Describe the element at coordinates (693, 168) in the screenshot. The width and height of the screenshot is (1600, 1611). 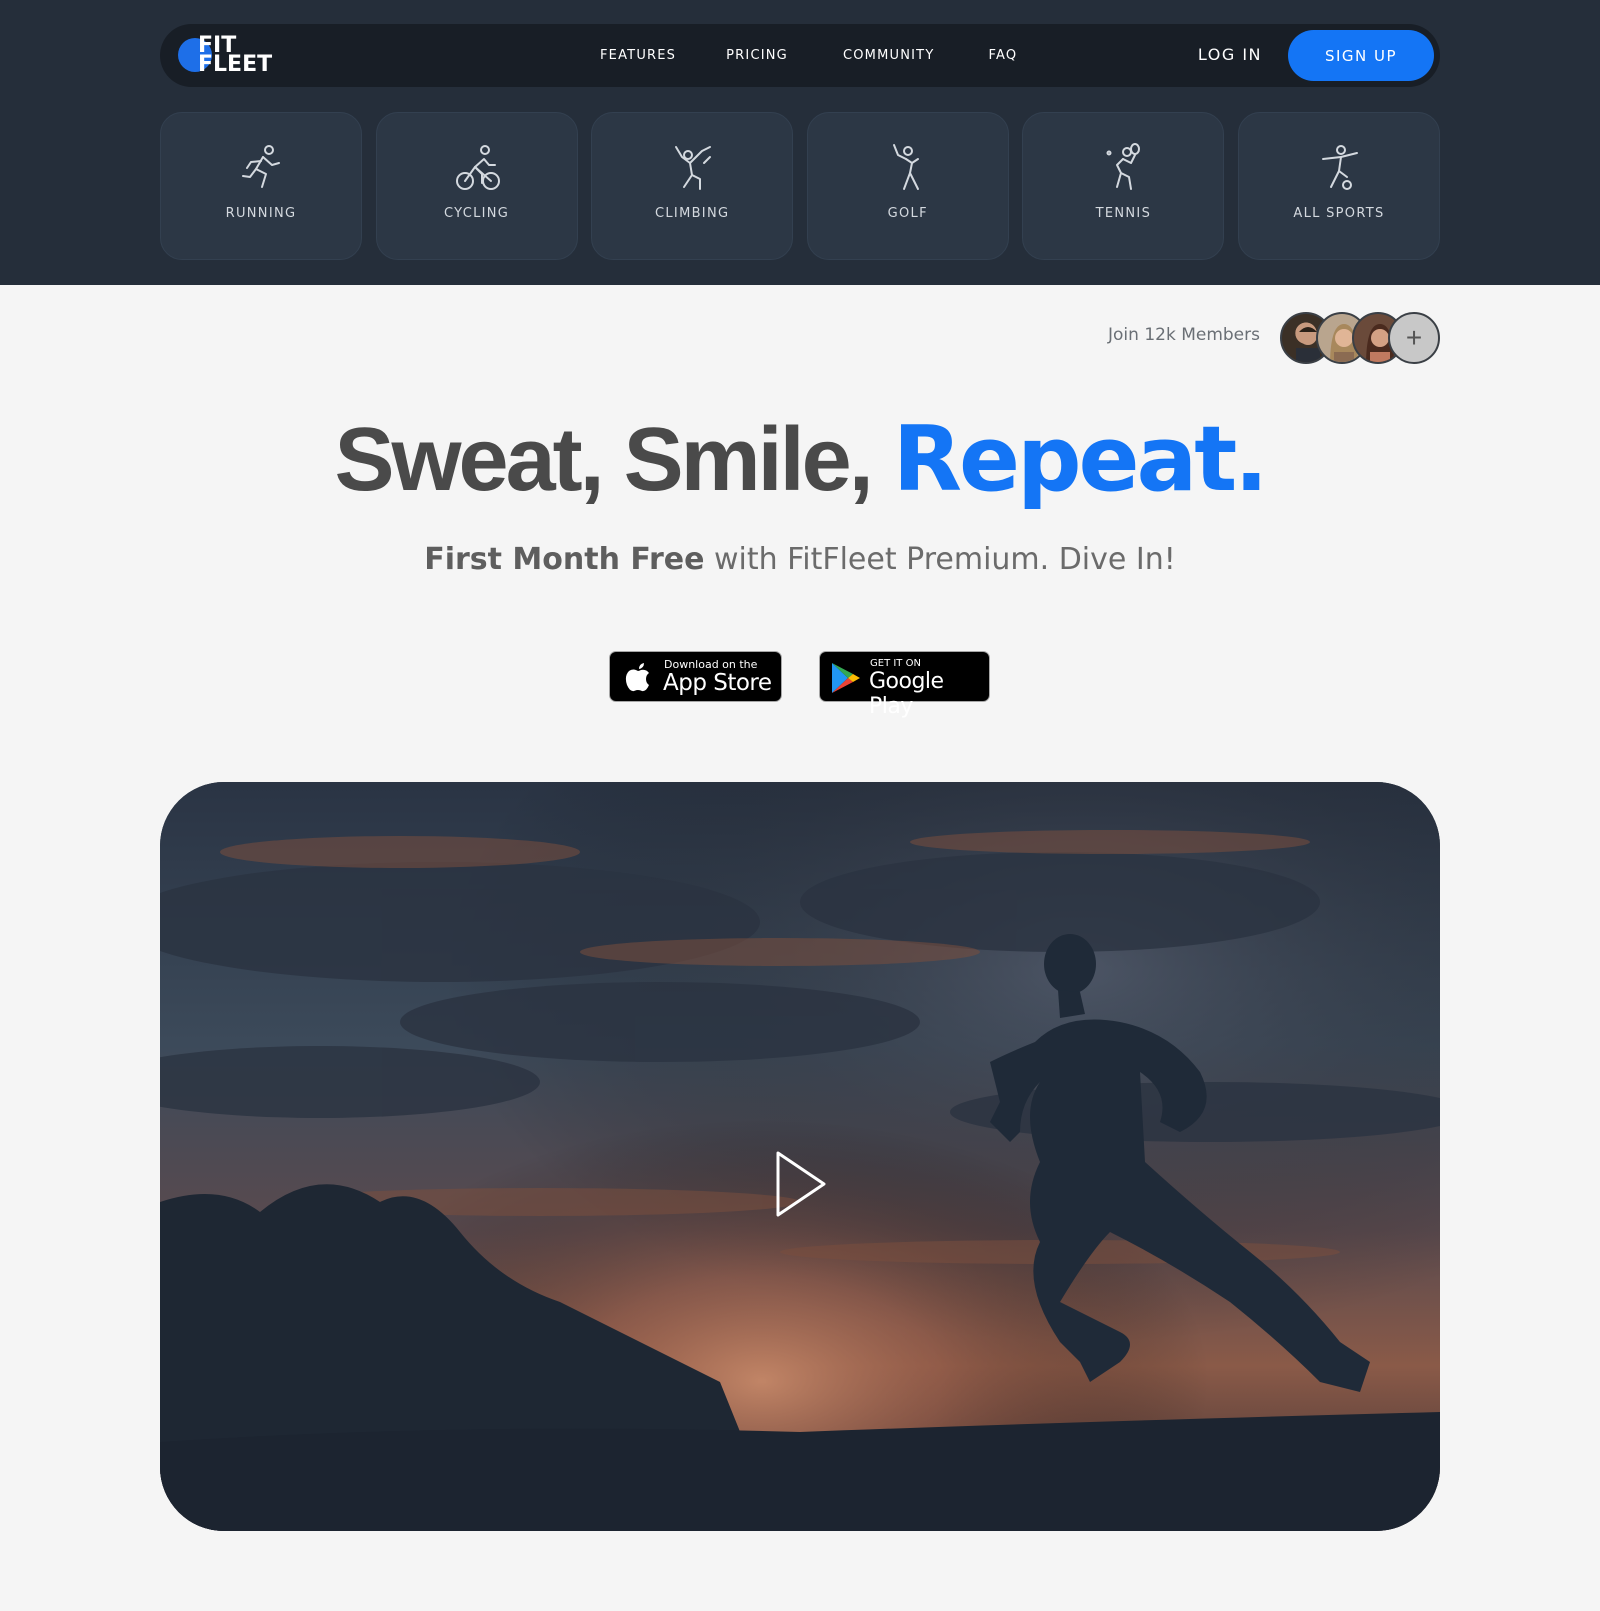
I see `climbing-icon` at that location.